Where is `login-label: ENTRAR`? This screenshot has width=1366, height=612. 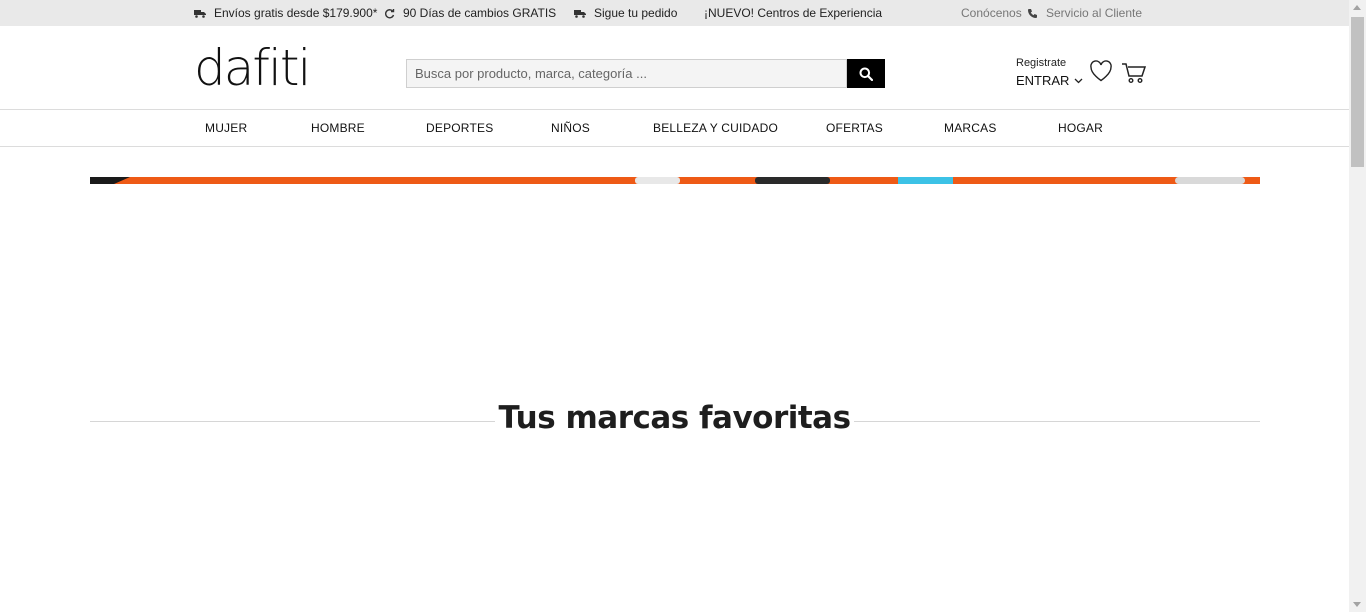 login-label: ENTRAR is located at coordinates (1043, 80).